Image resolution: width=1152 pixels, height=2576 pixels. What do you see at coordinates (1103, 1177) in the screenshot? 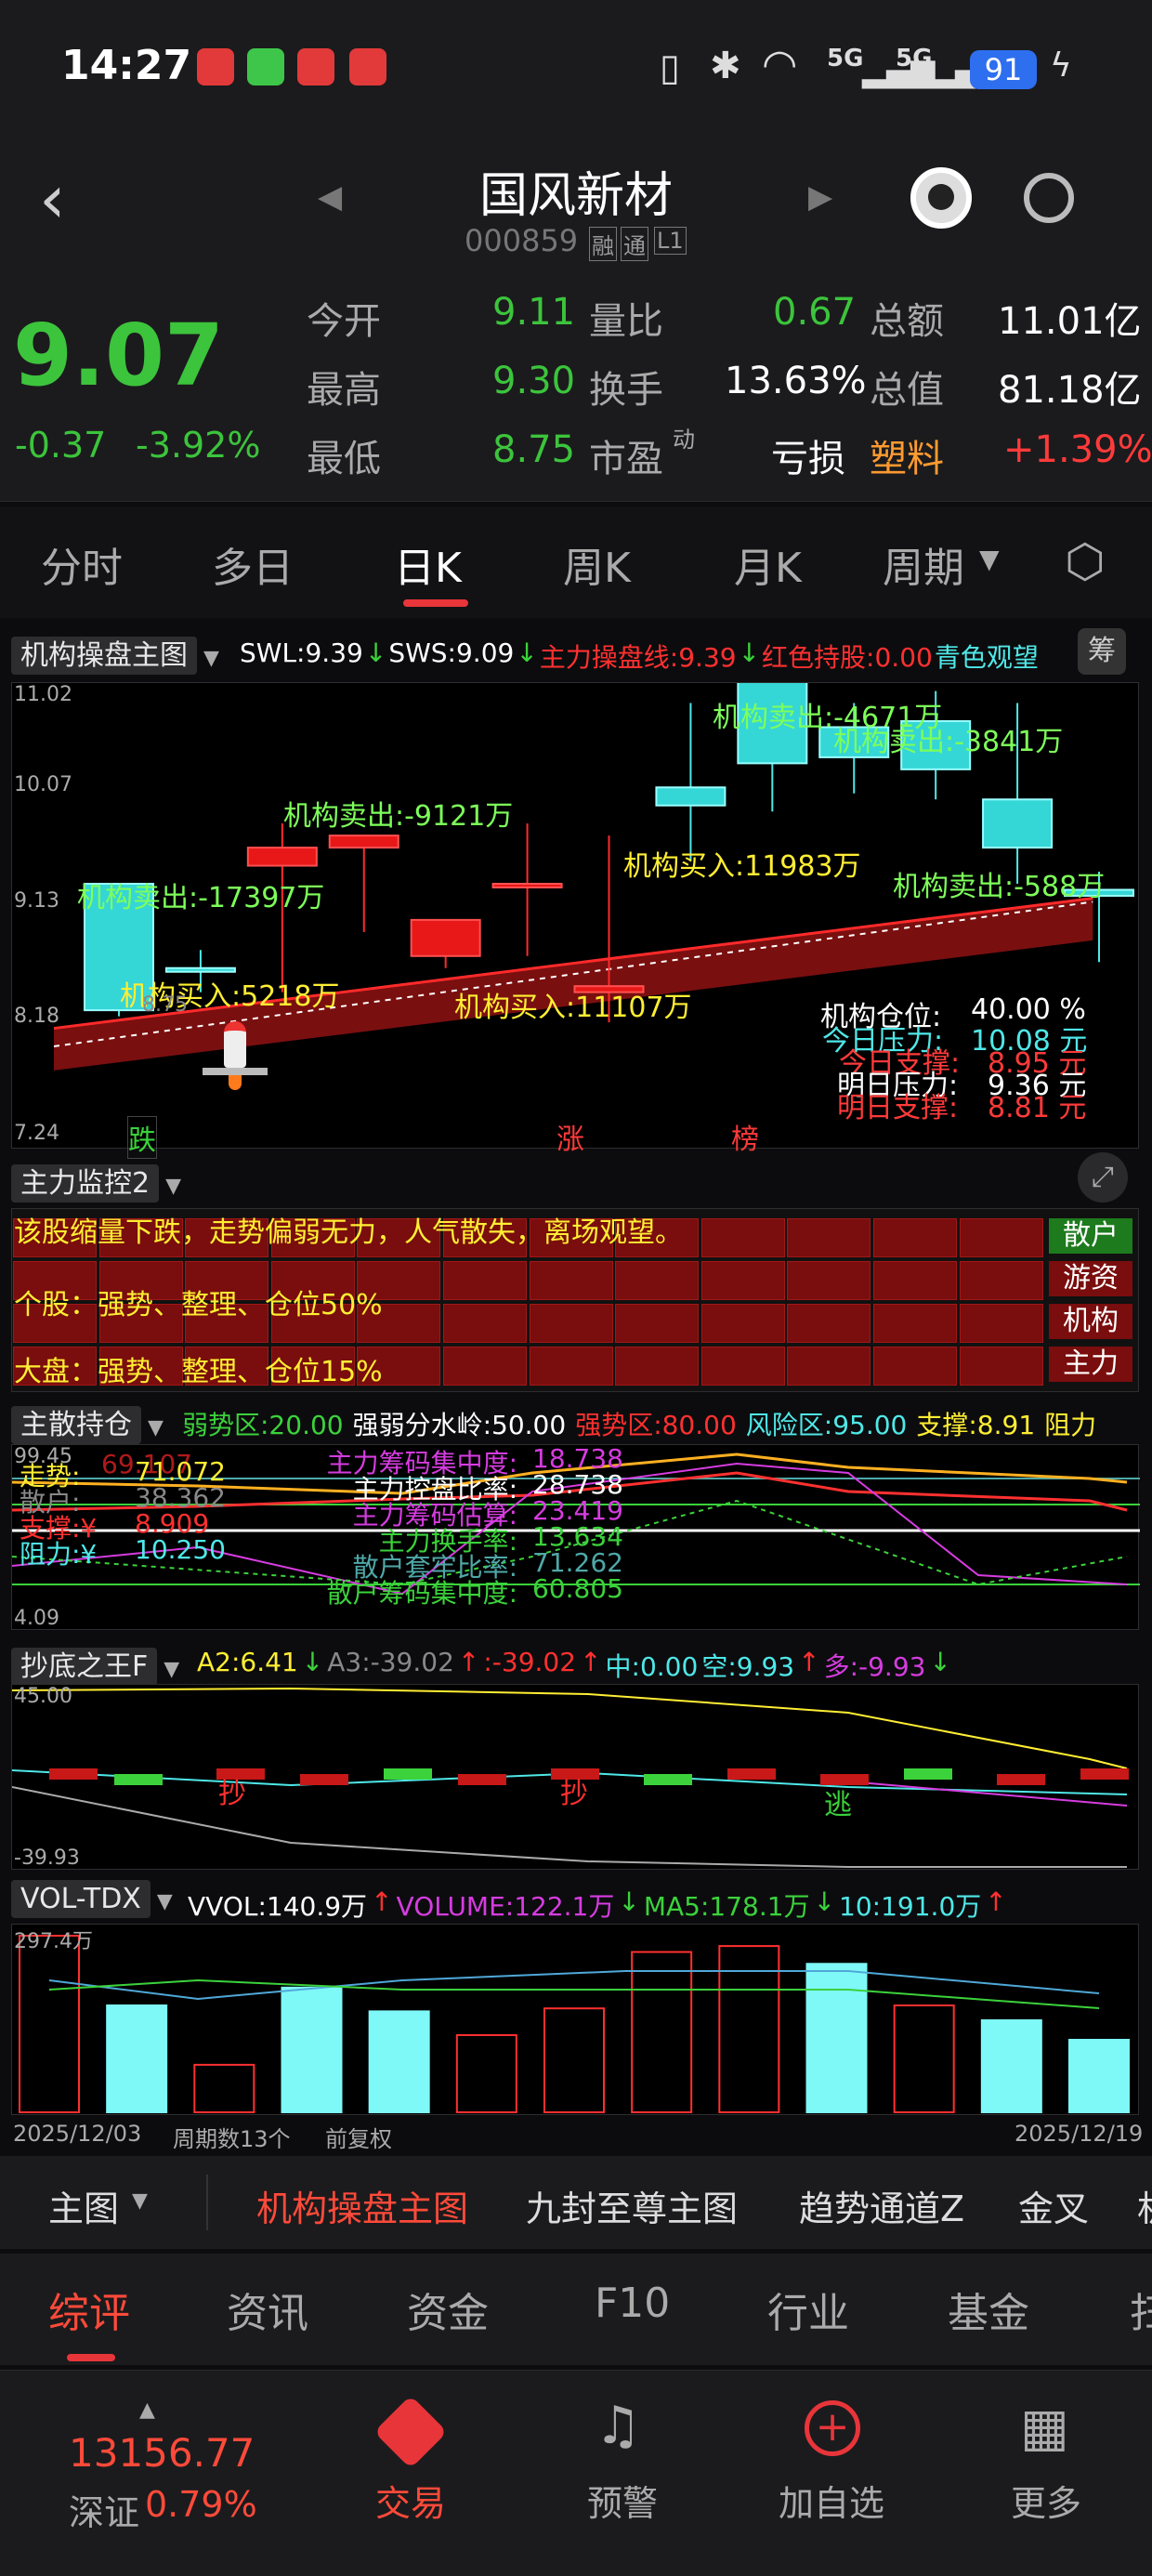
I see `expand-icon: ⤢` at bounding box center [1103, 1177].